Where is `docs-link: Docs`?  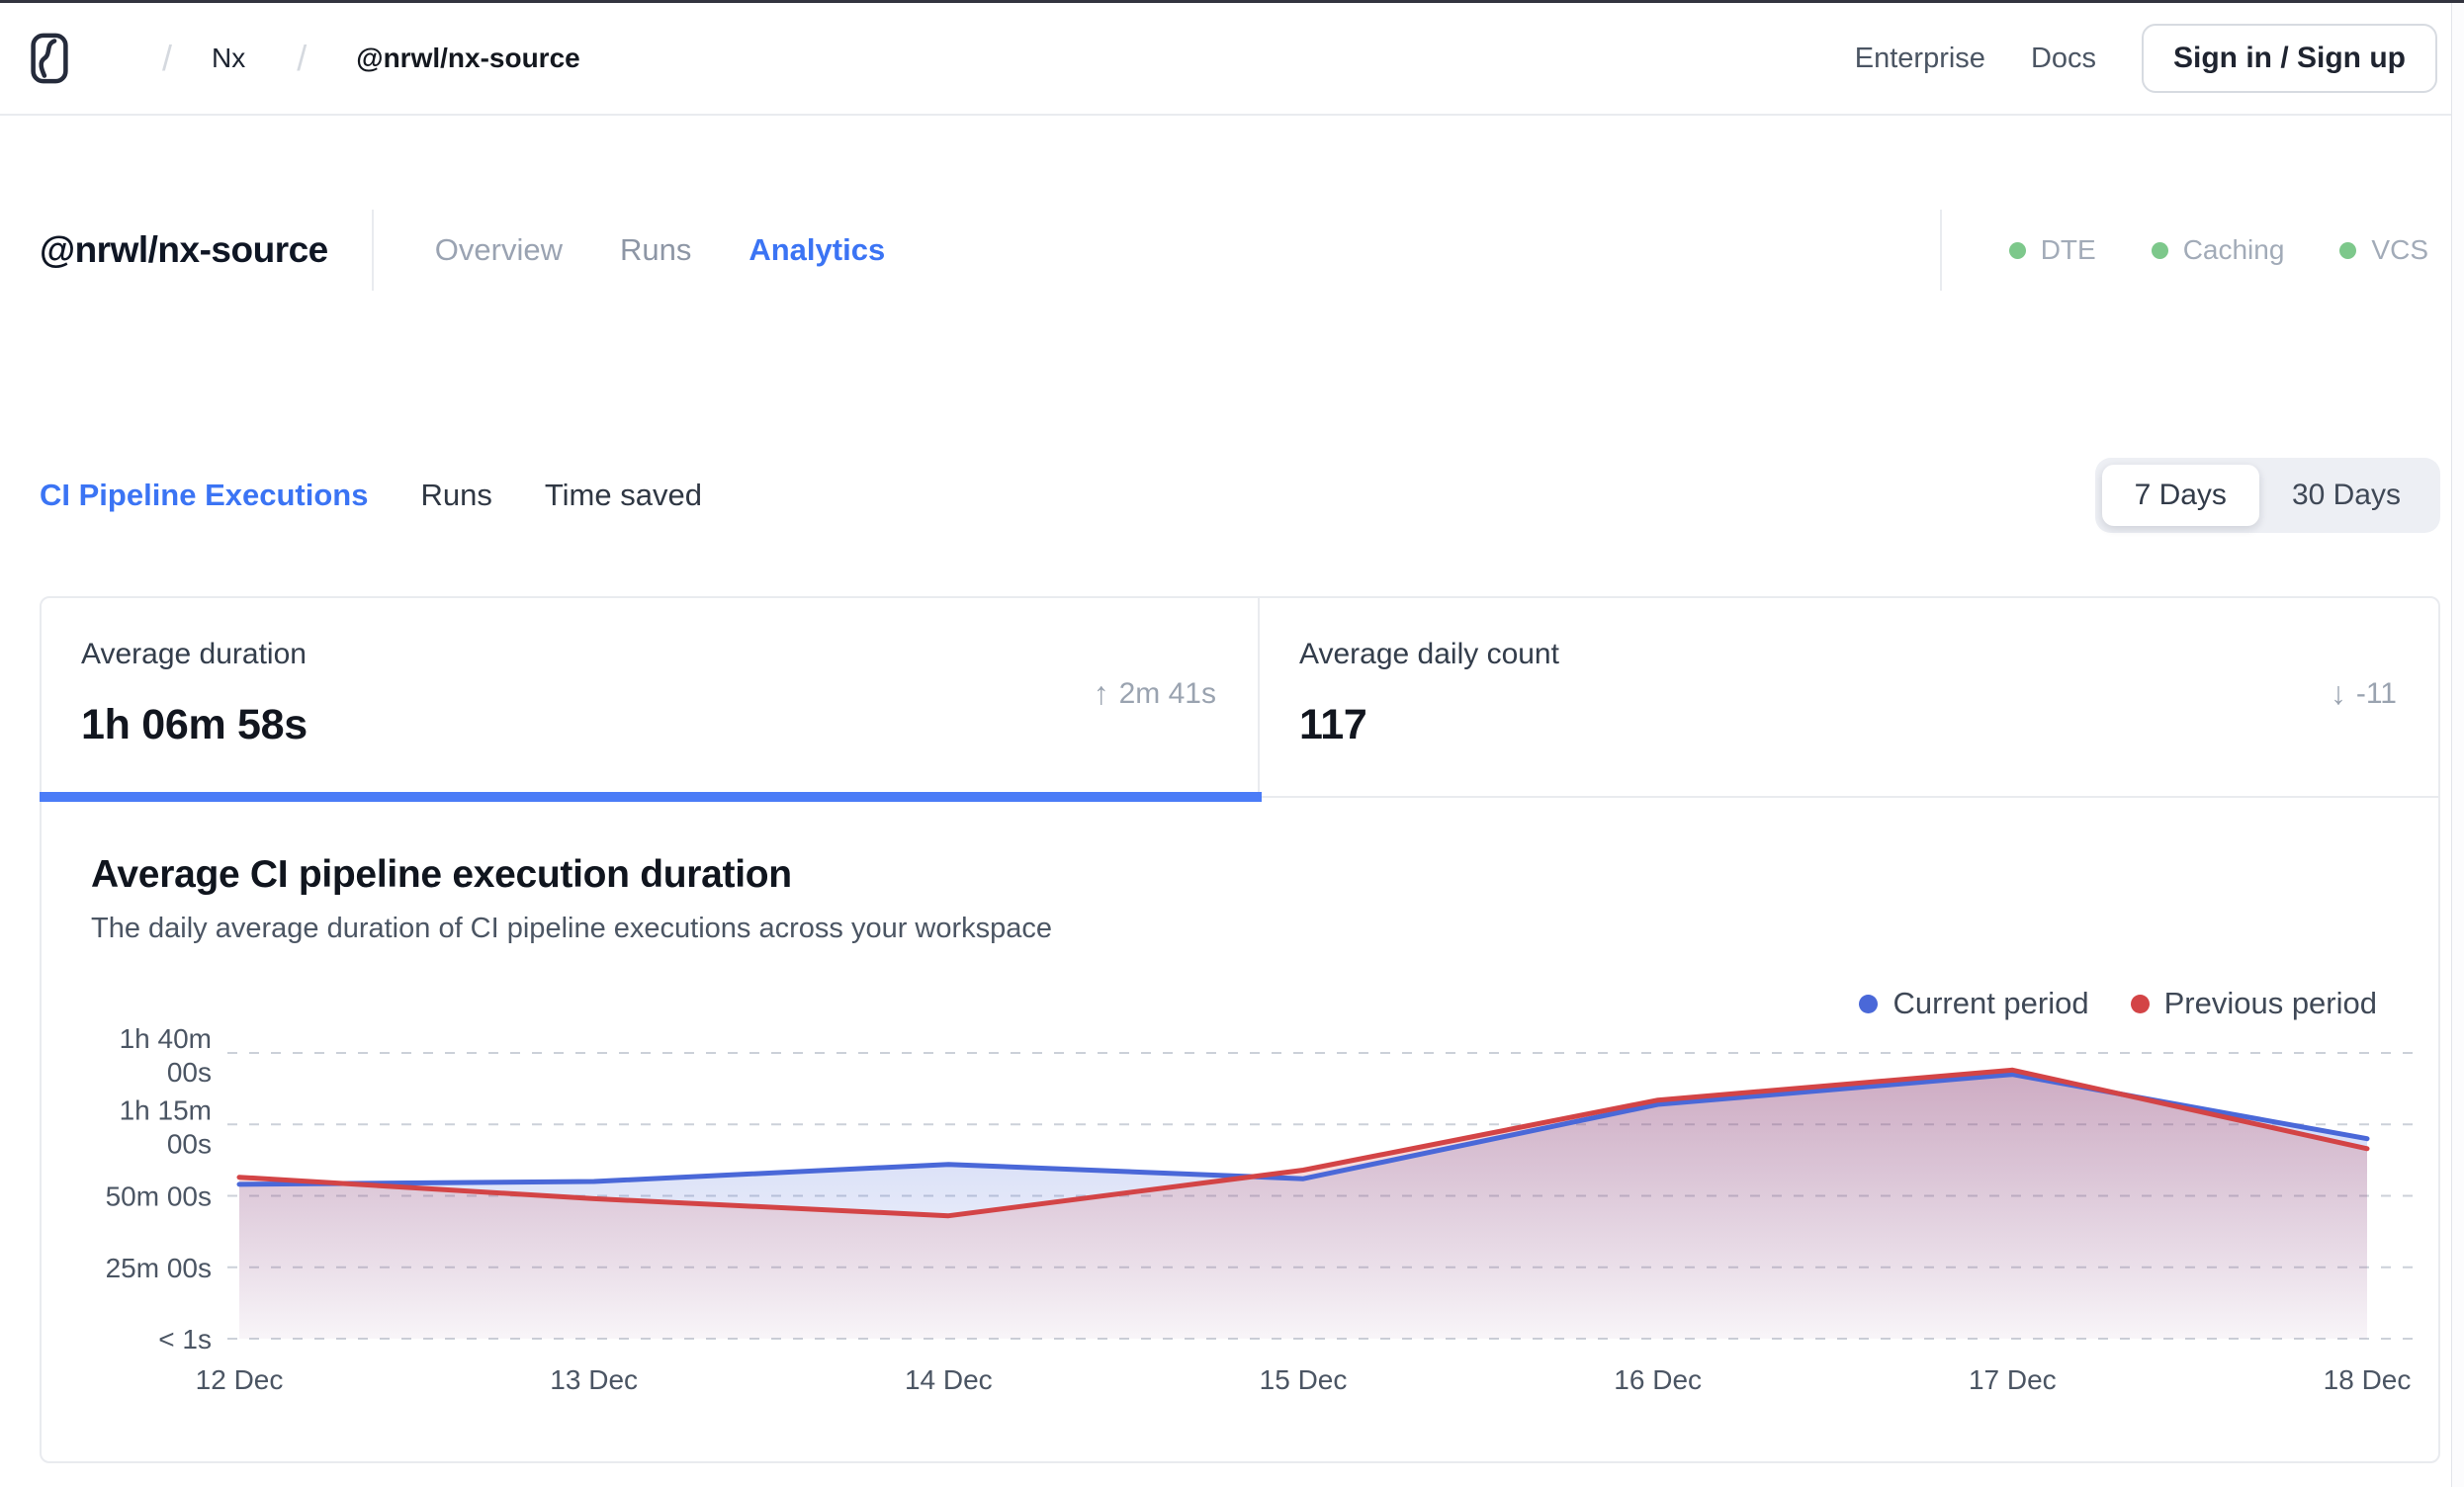
docs-link: Docs is located at coordinates (2064, 59).